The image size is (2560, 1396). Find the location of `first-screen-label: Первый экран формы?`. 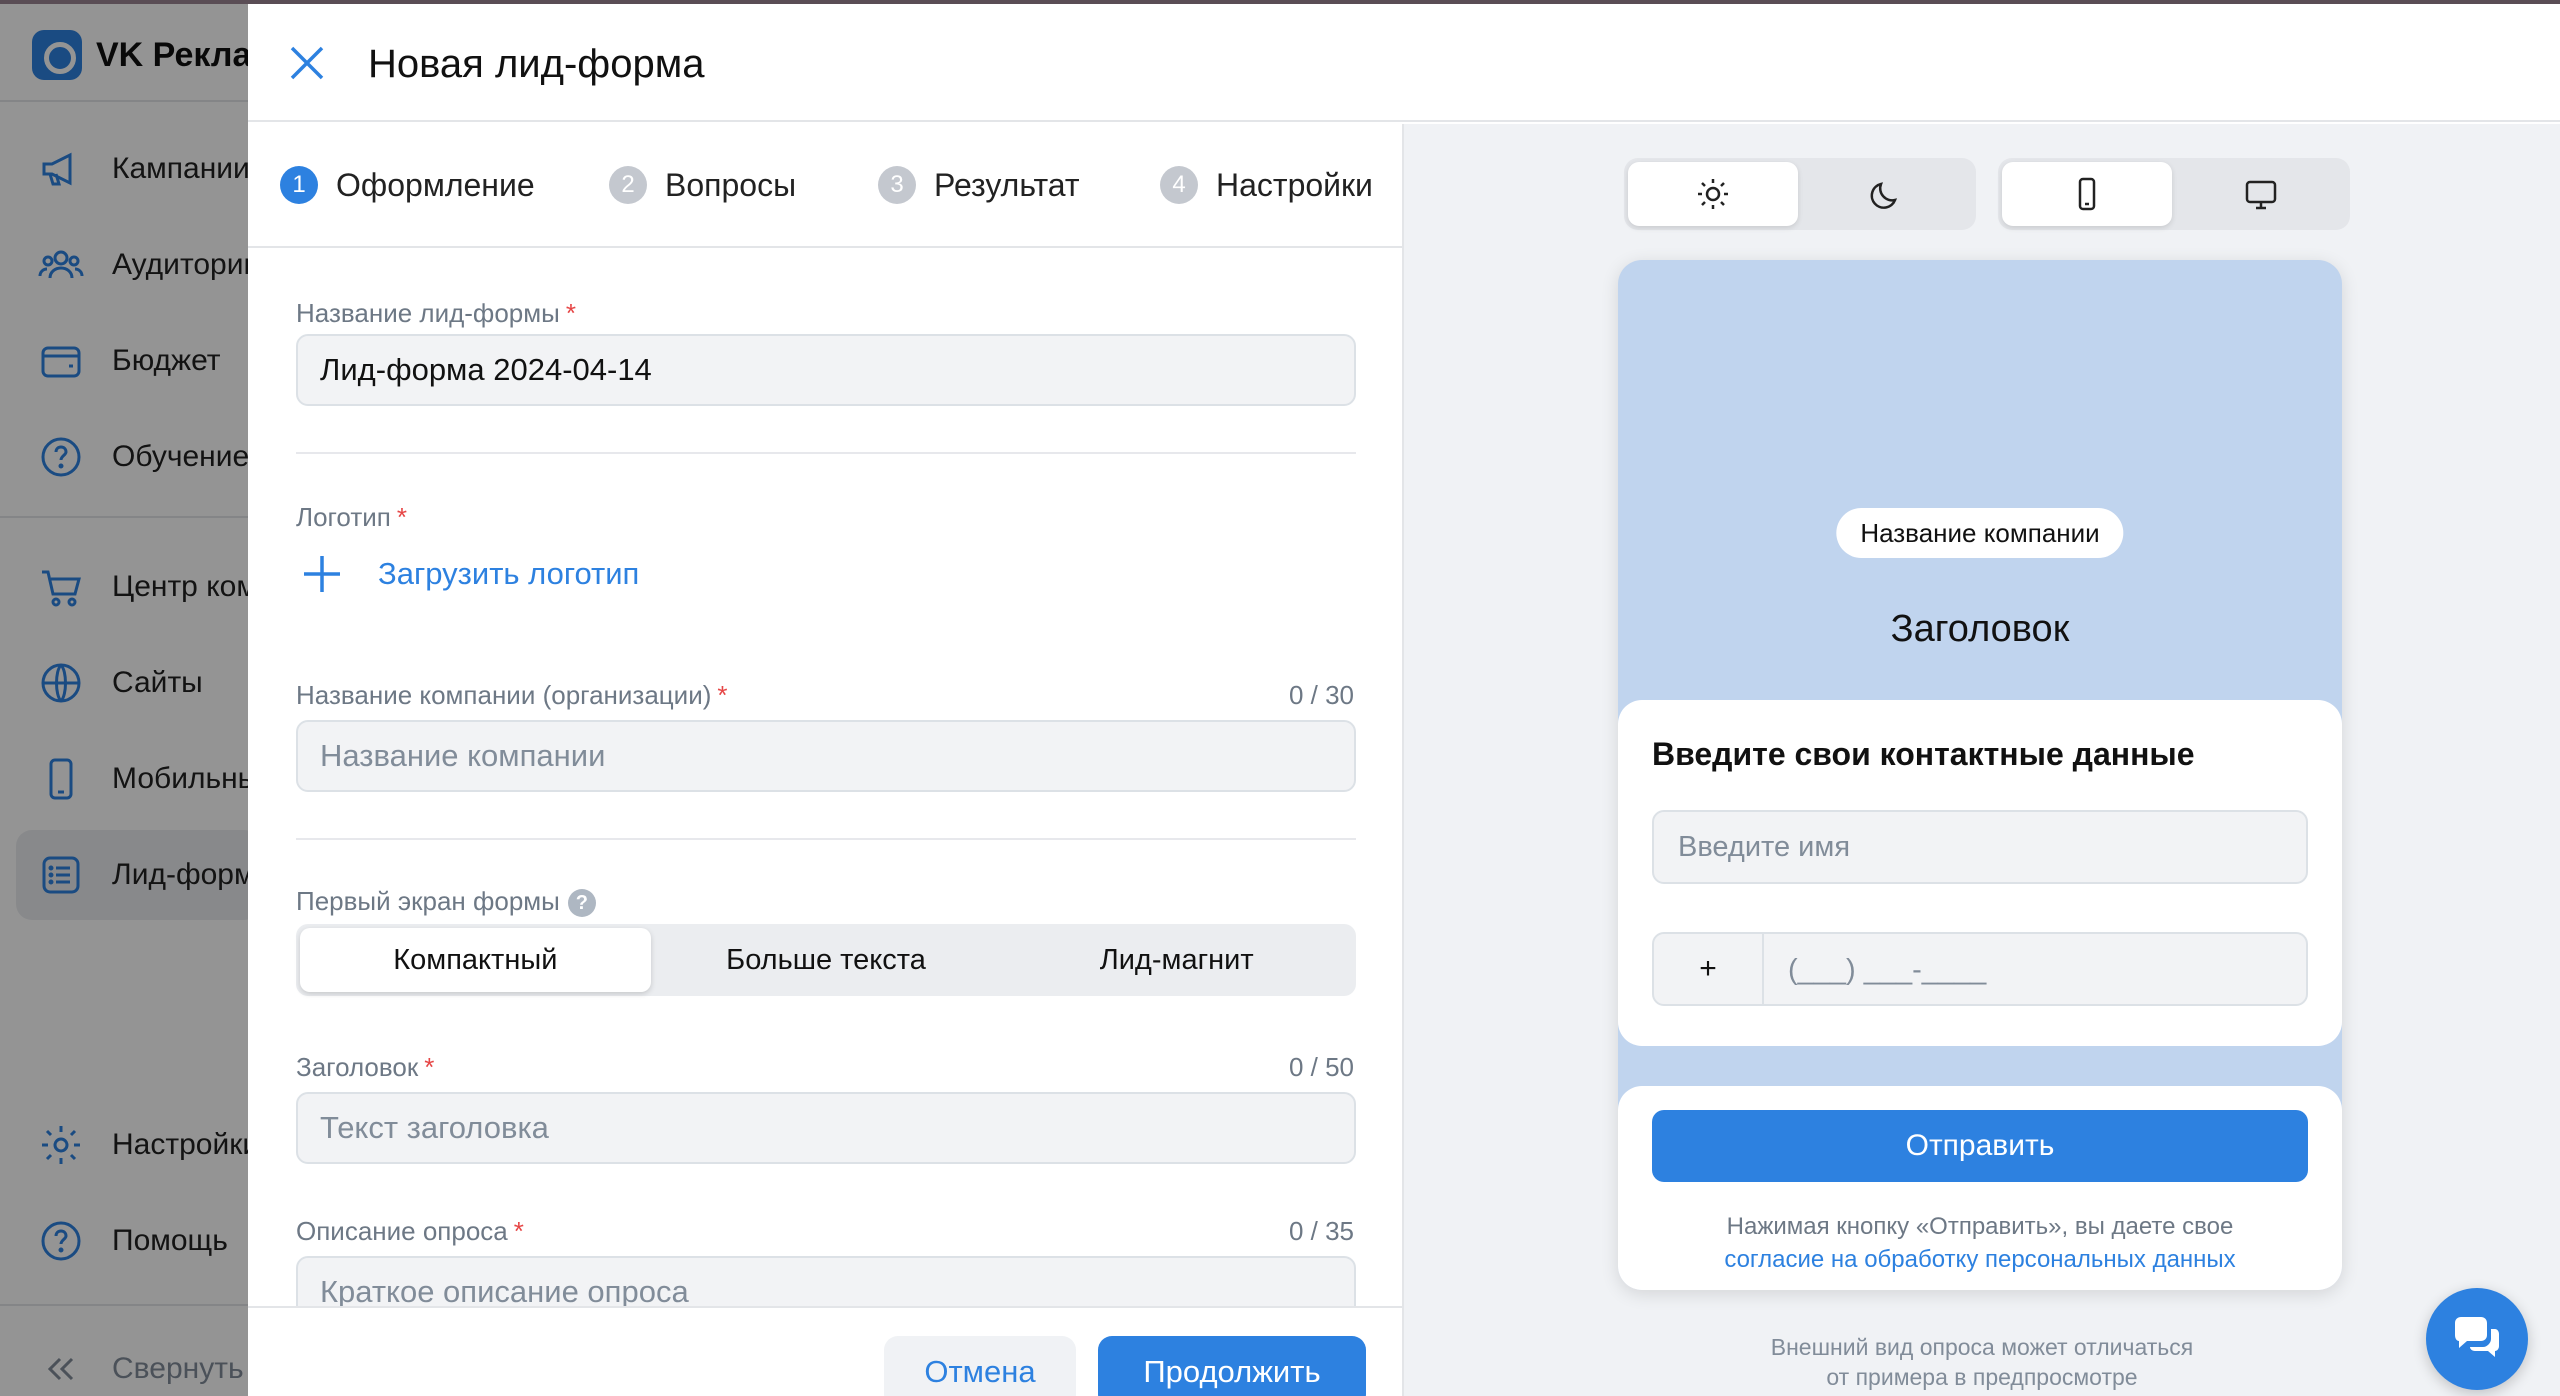

first-screen-label: Первый экран формы? is located at coordinates (446, 902).